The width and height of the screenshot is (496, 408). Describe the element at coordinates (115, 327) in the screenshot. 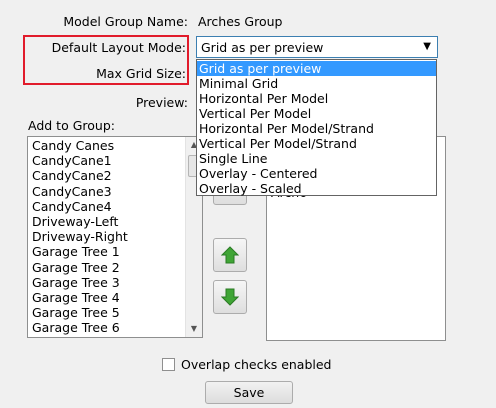

I see `list-item: Garage Tree 6` at that location.